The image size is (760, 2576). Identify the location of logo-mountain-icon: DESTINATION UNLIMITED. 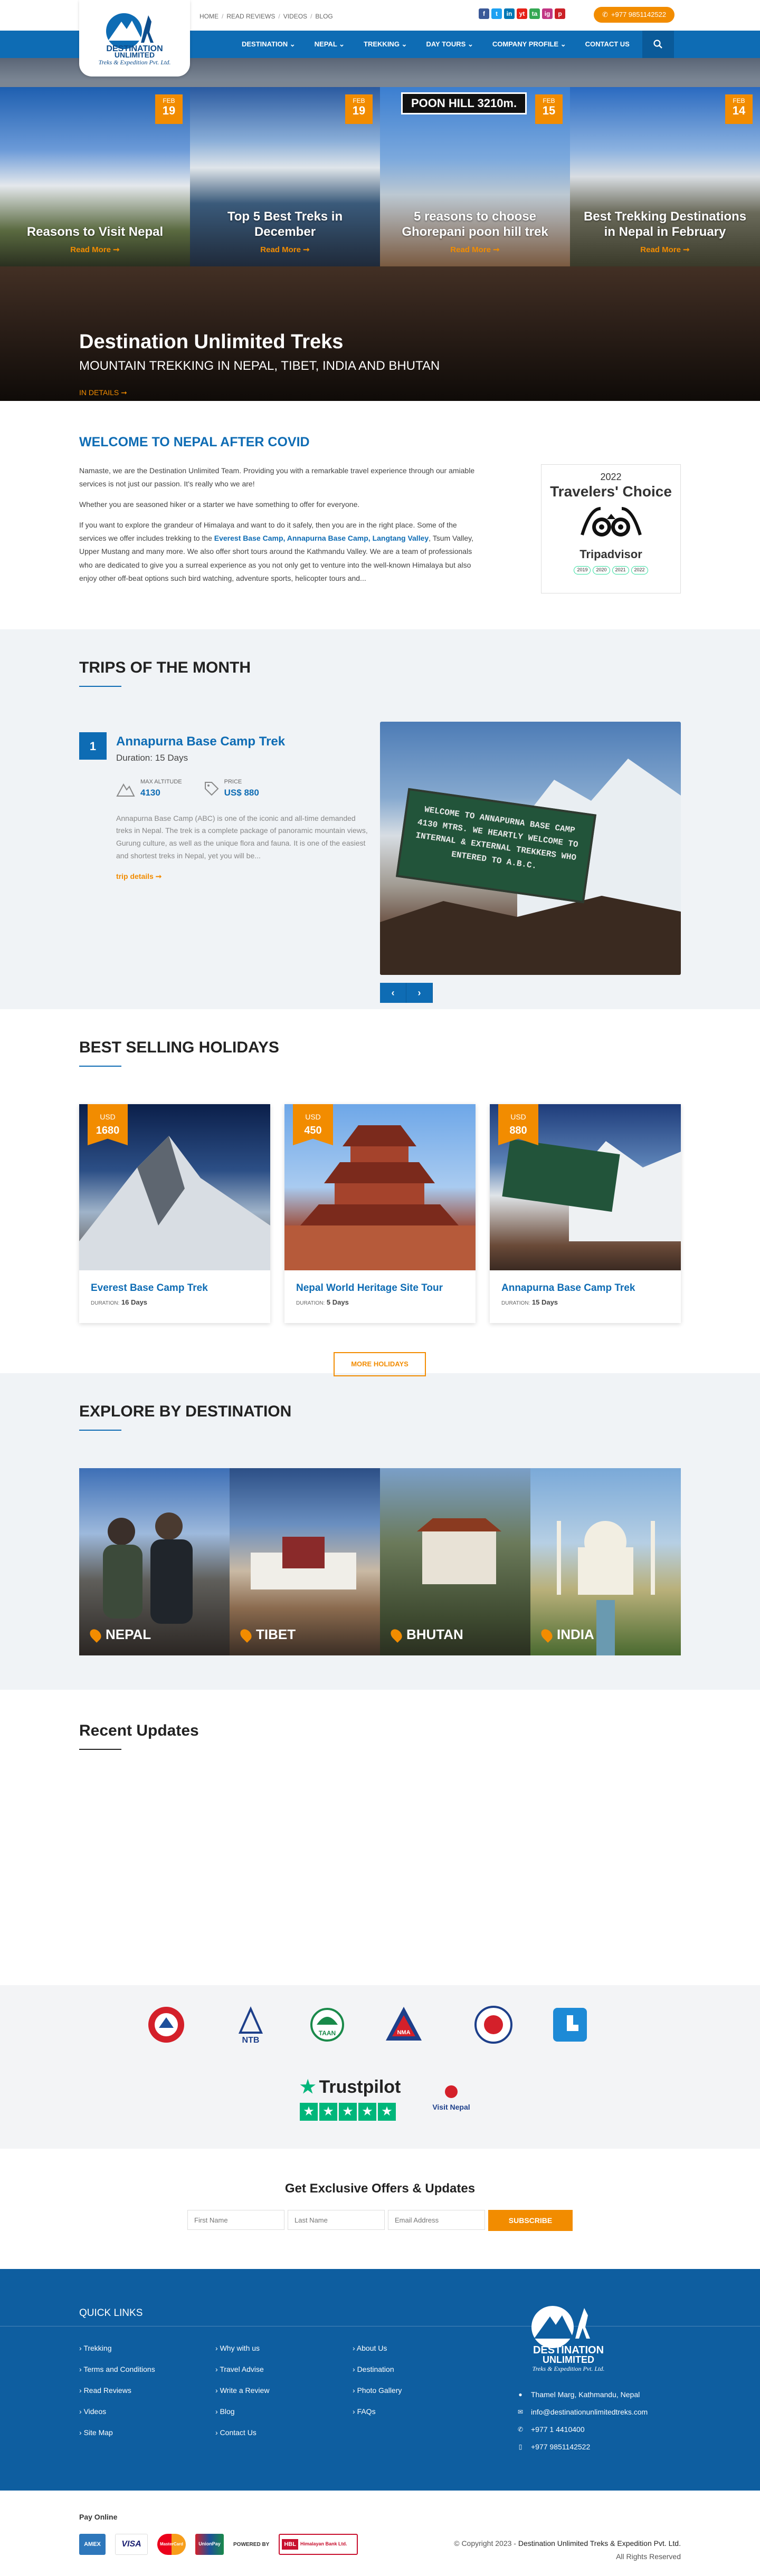
(134, 35).